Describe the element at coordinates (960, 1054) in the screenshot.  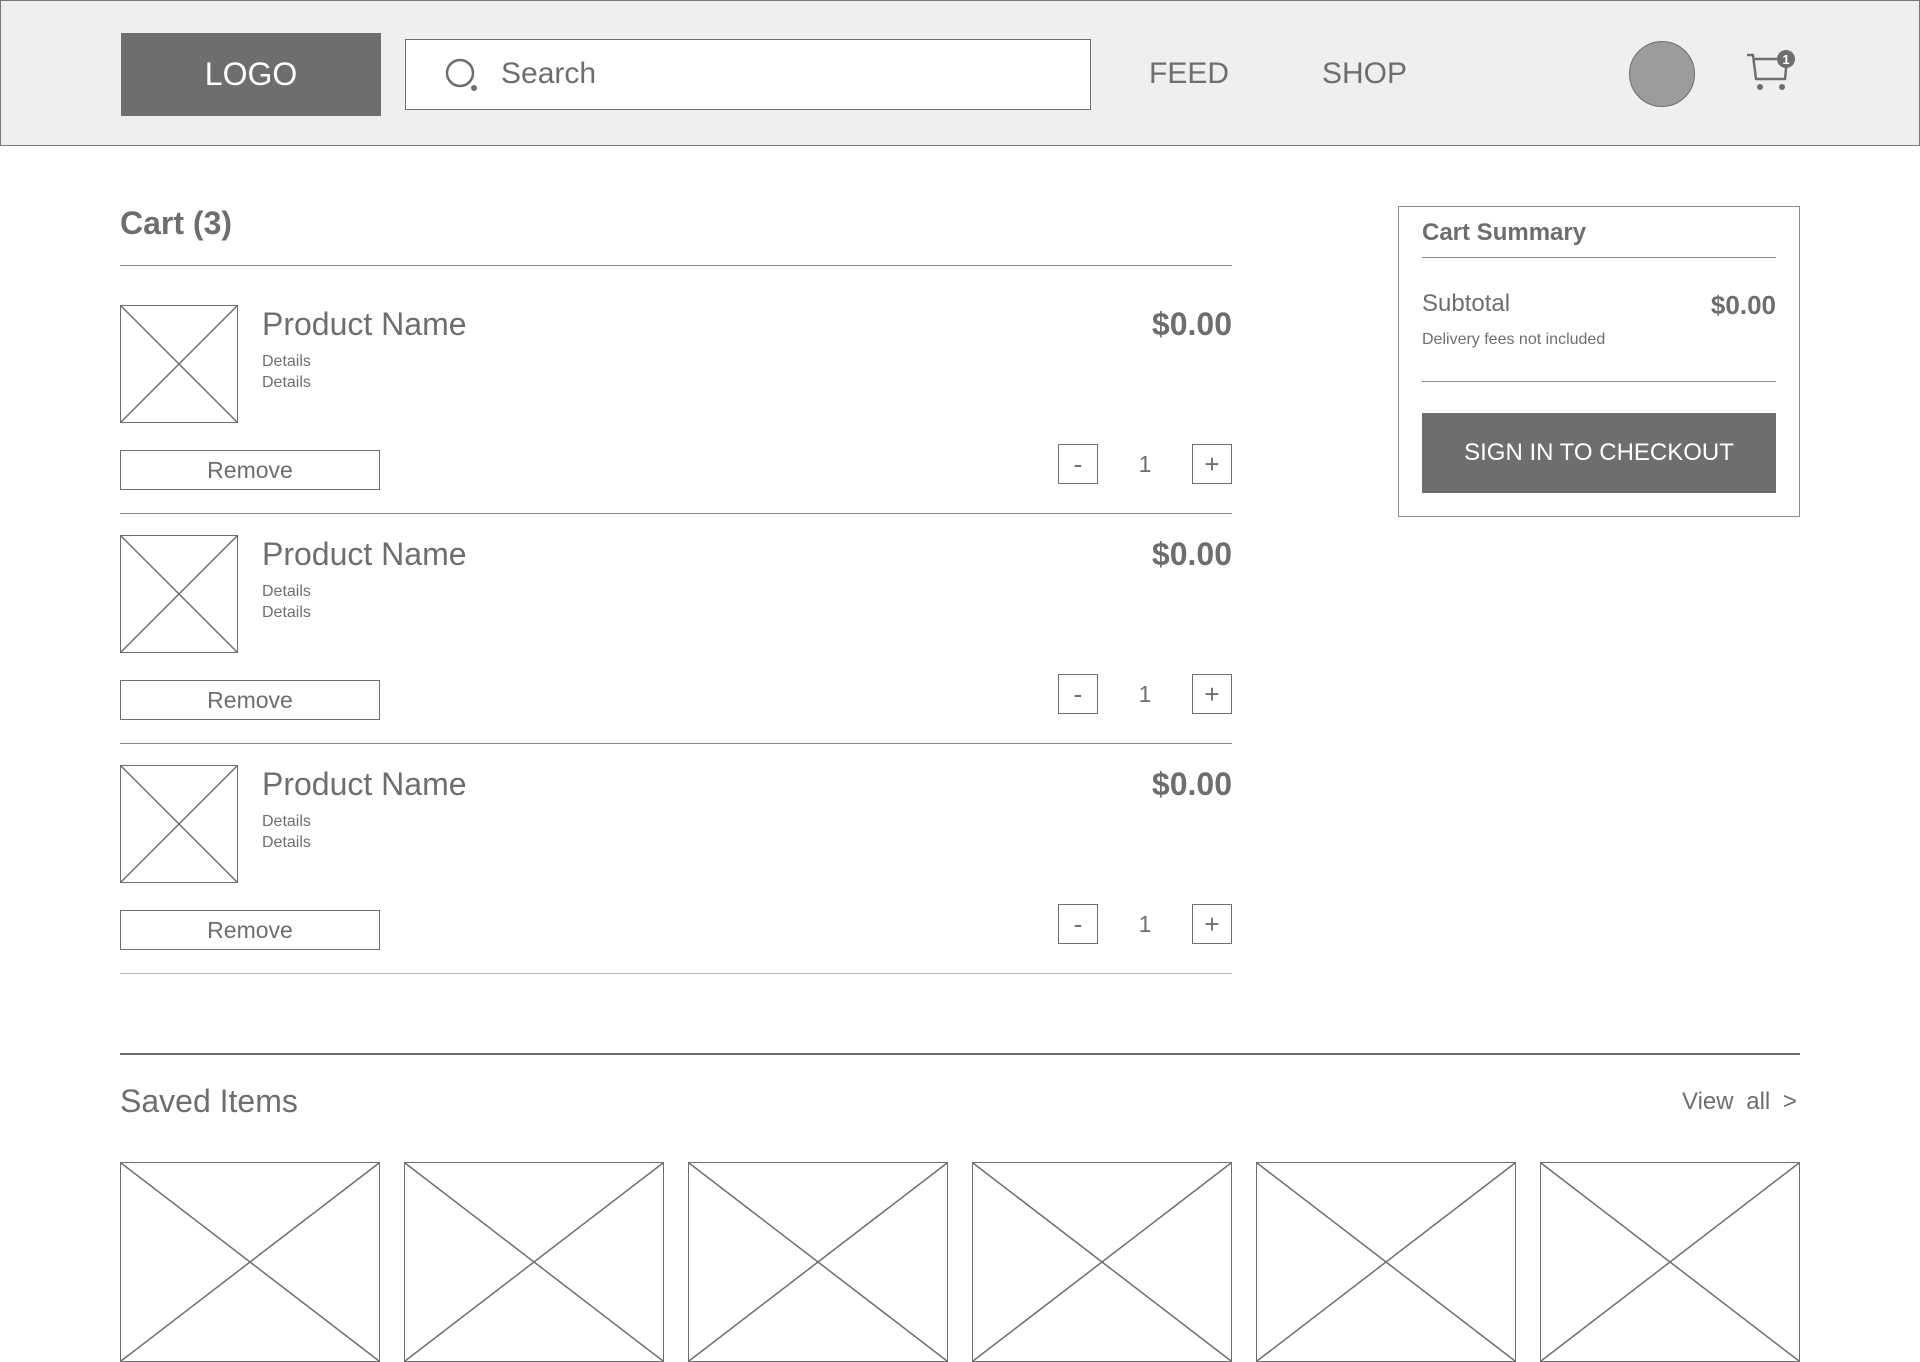
I see `saved-divider` at that location.